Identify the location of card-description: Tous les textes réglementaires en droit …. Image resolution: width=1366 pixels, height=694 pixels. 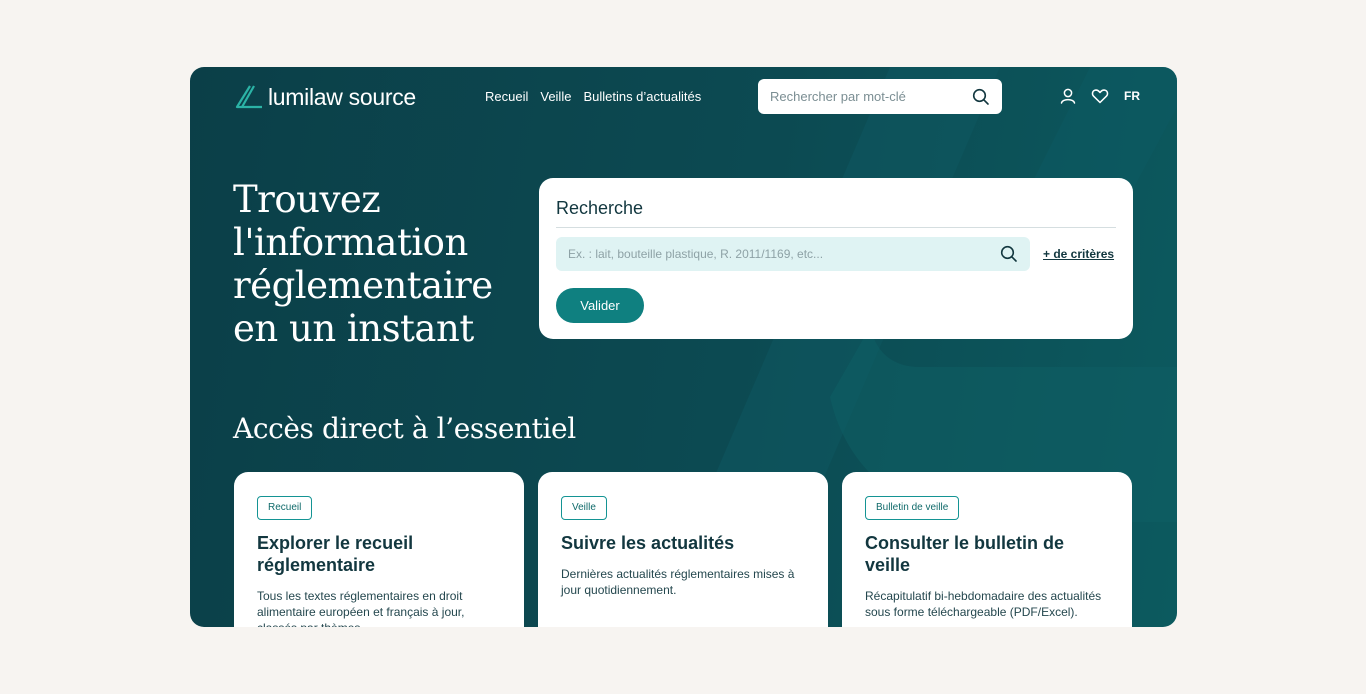
(361, 608).